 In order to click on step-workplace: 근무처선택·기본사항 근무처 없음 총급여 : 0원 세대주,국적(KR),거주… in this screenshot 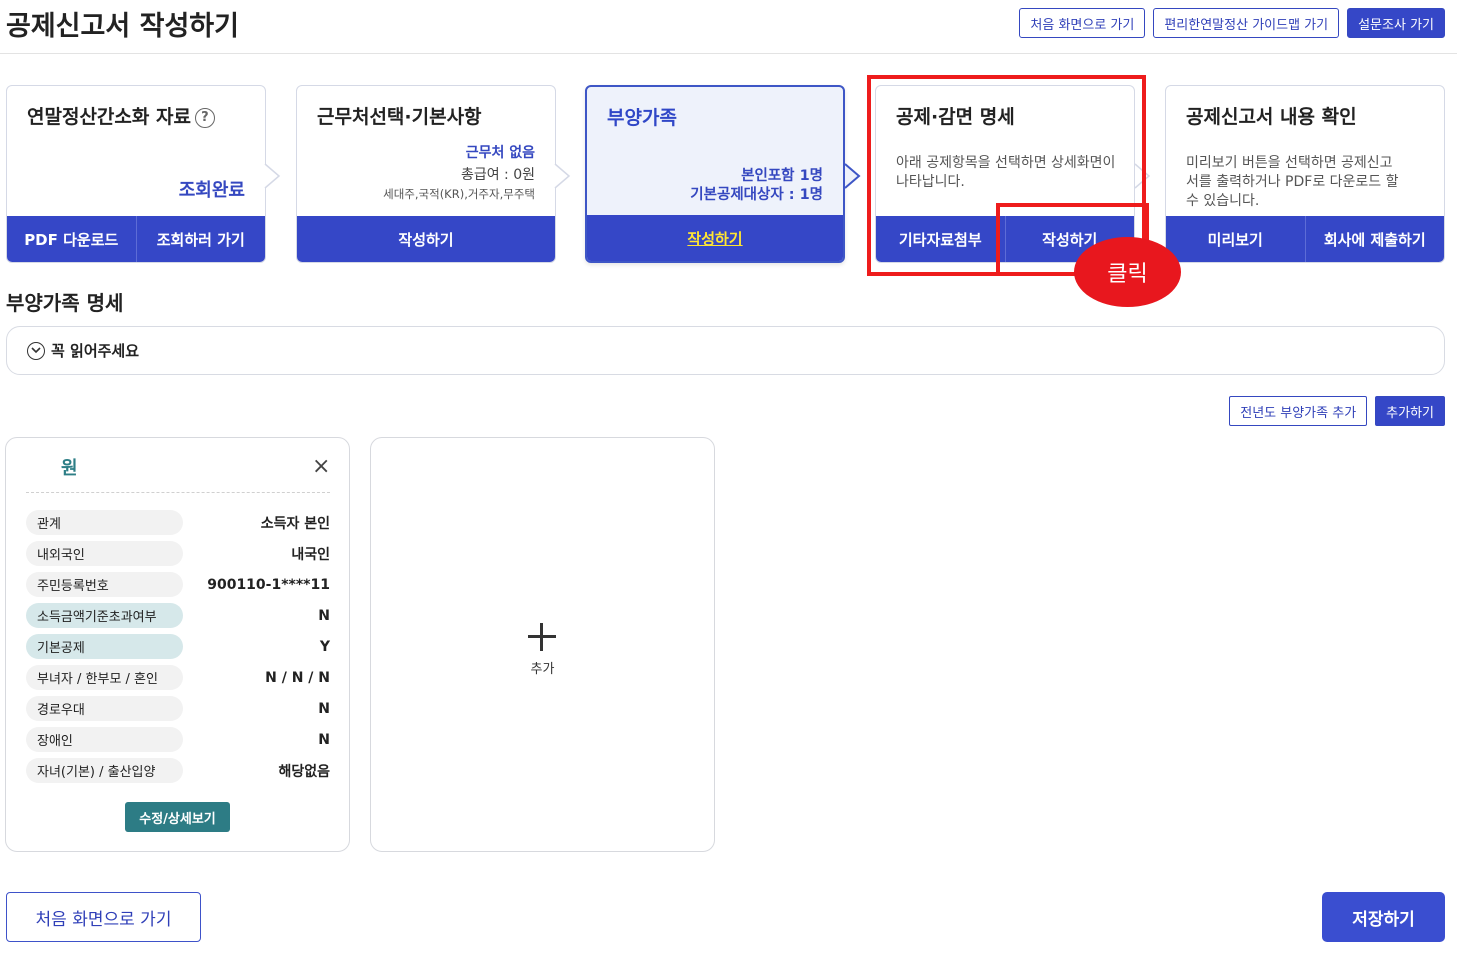, I will do `click(426, 174)`.